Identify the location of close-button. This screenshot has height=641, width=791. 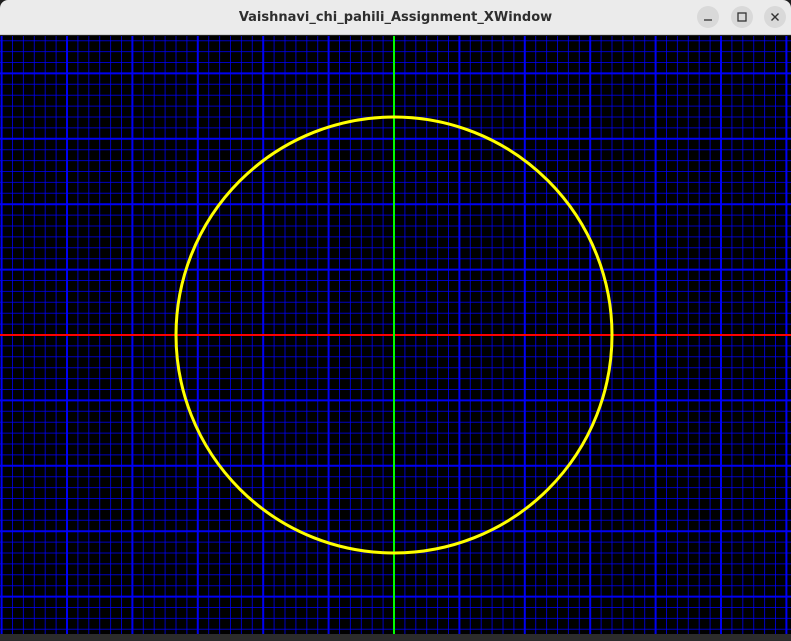
(775, 17).